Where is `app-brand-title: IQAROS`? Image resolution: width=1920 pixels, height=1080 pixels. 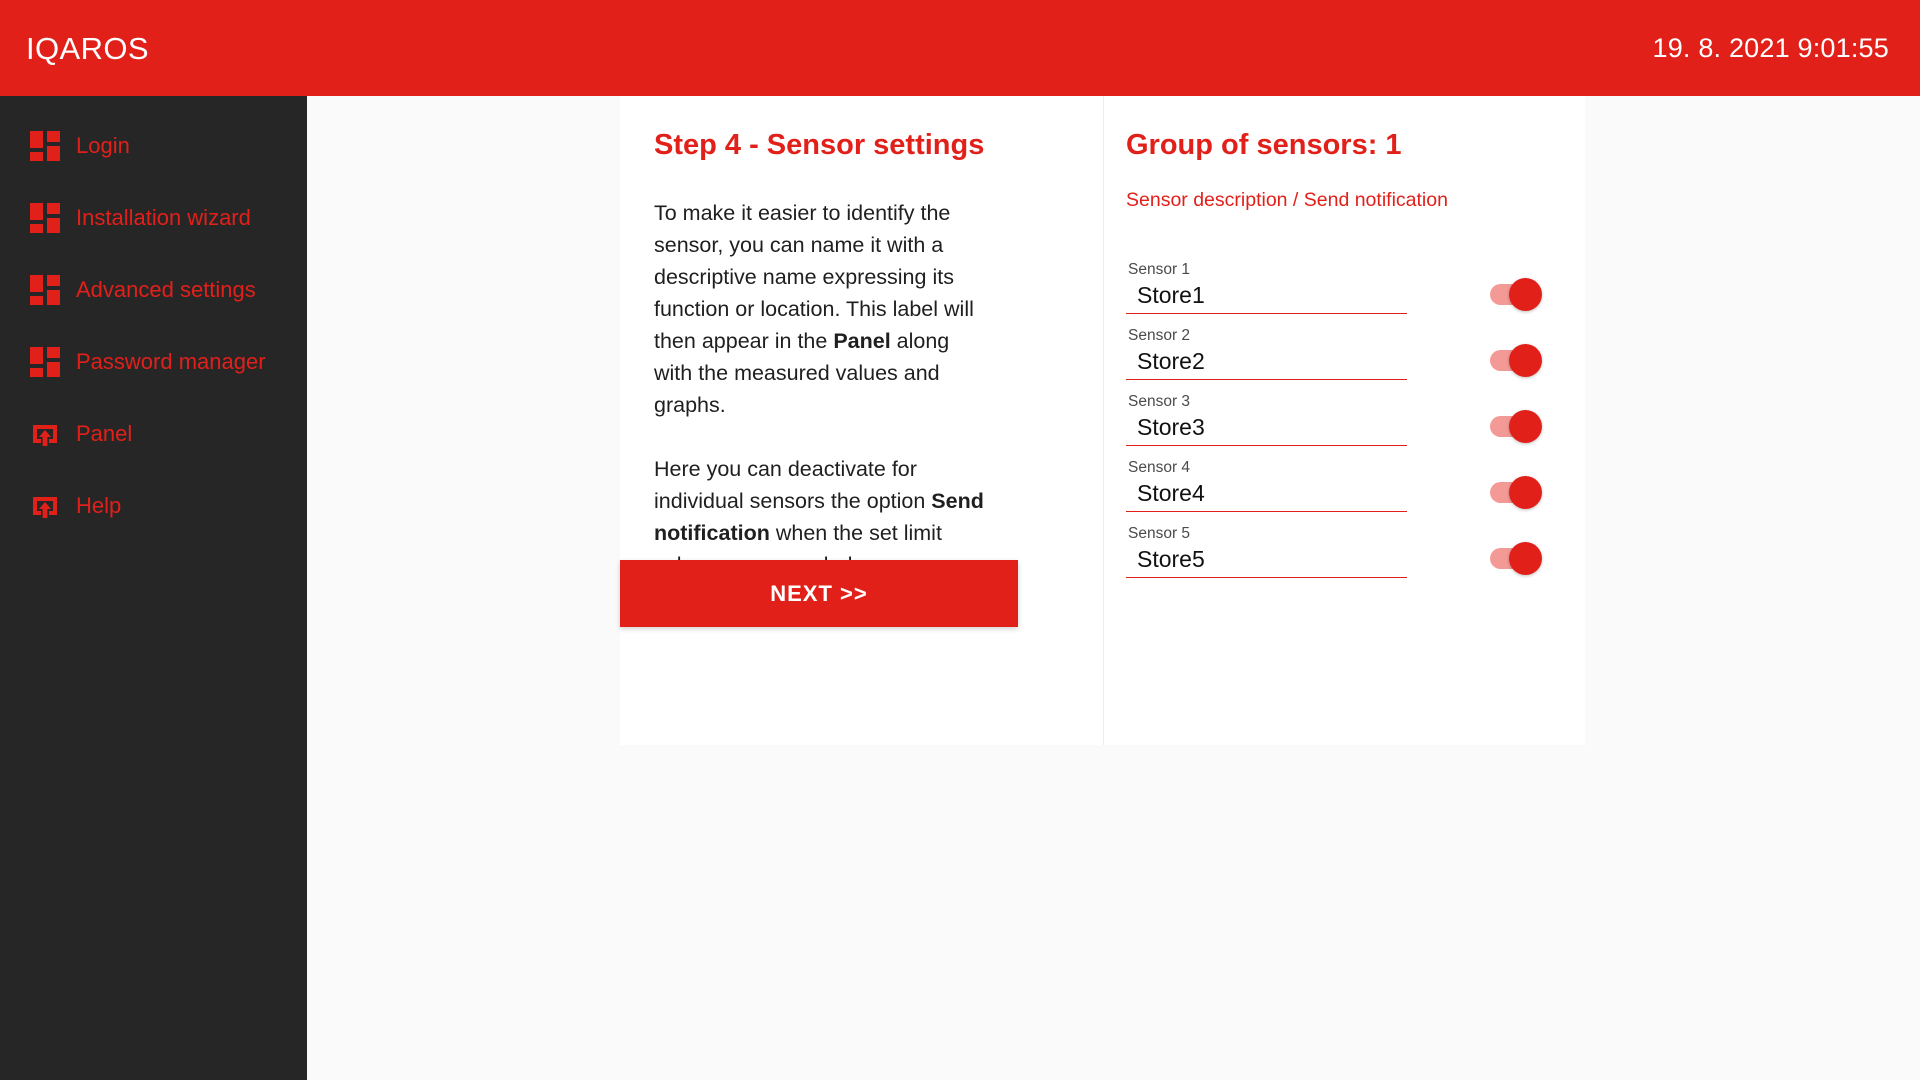 app-brand-title: IQAROS is located at coordinates (87, 48).